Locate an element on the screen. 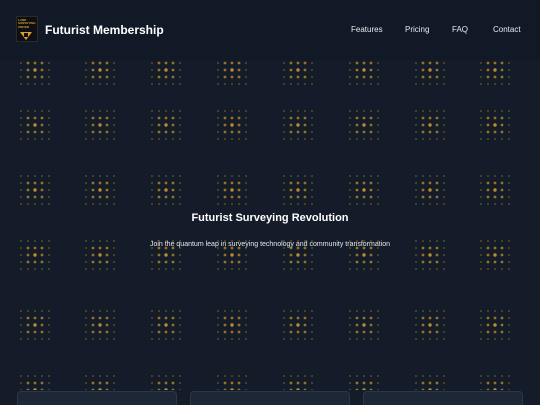 The image size is (540, 405). nav-contact: Contact is located at coordinates (507, 29).